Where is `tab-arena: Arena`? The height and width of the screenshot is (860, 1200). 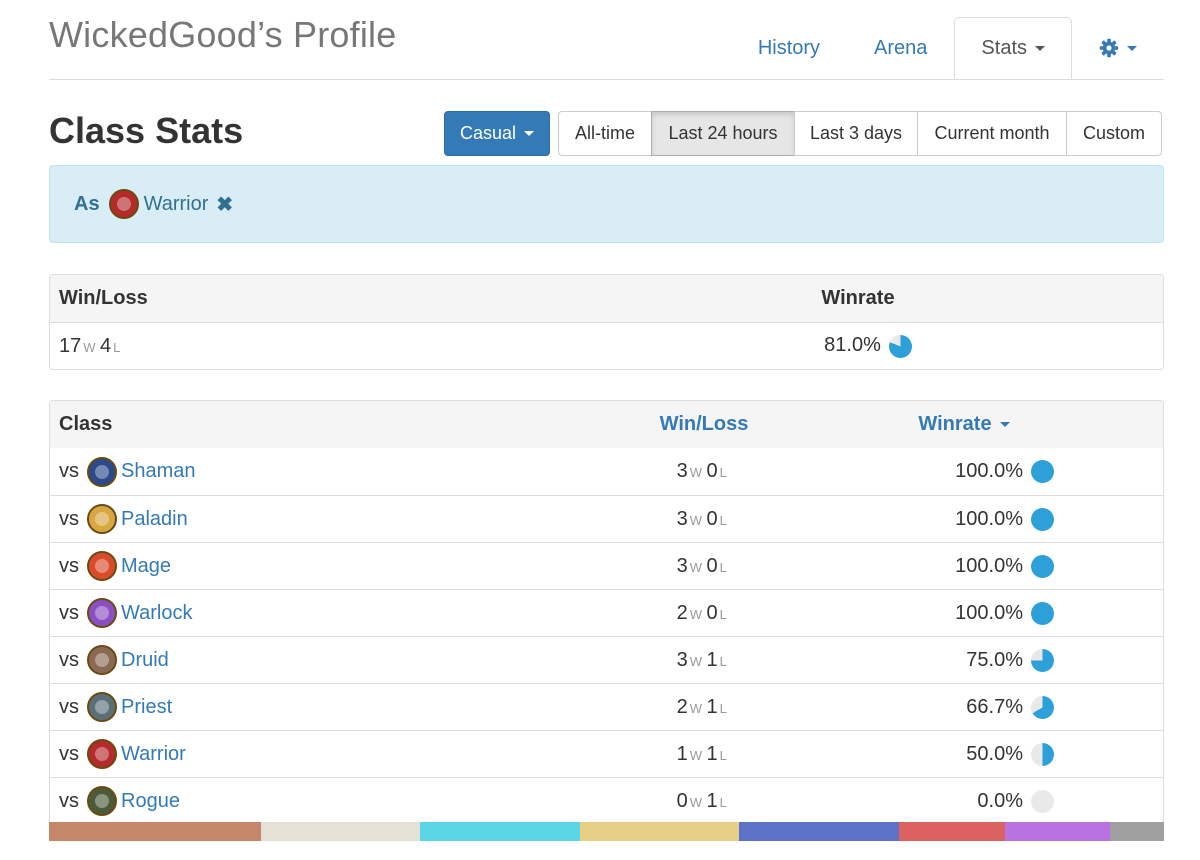 tab-arena: Arena is located at coordinates (900, 48).